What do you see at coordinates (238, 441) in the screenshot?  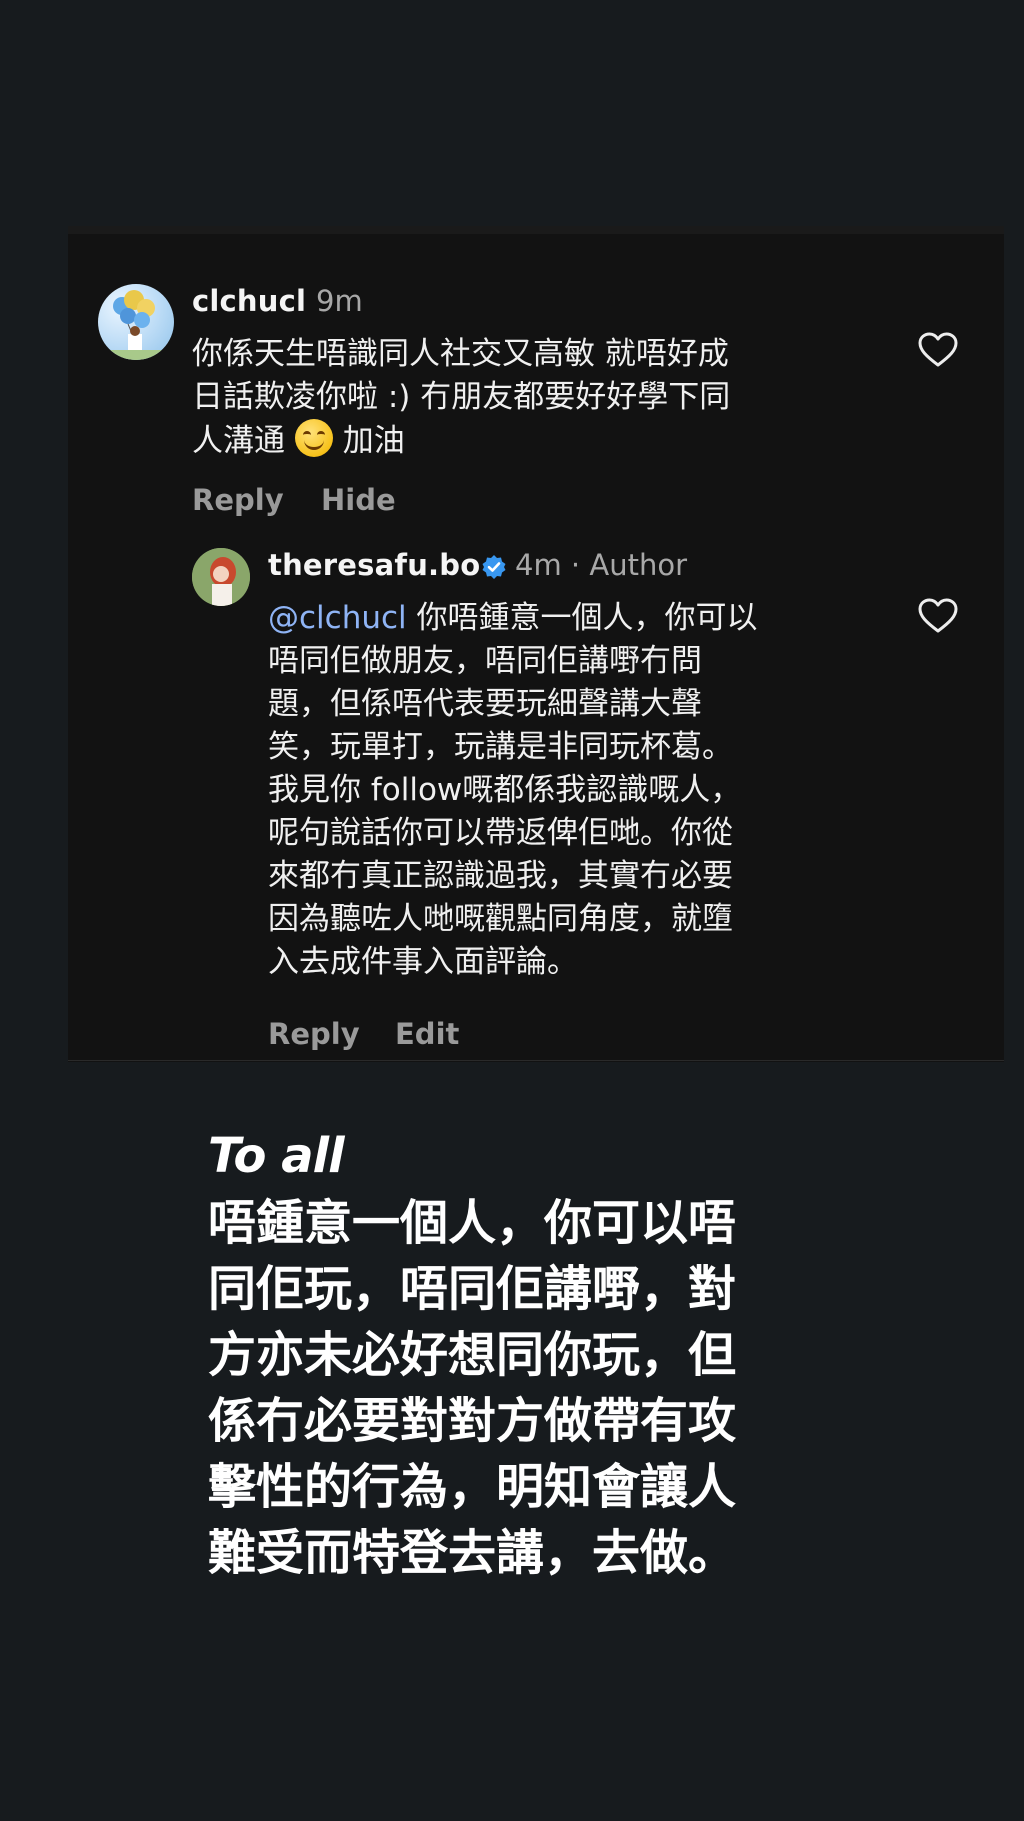 I see `comment-line: 人溝通` at bounding box center [238, 441].